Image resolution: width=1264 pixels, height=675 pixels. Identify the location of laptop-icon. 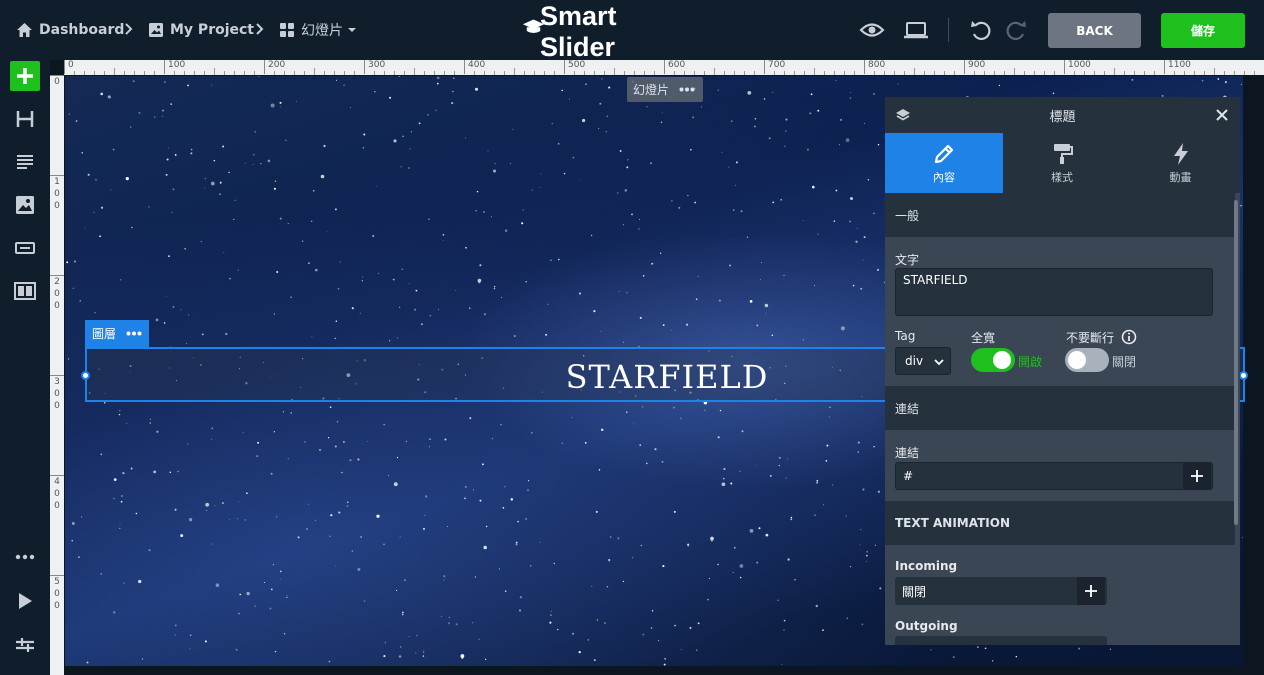
(916, 30).